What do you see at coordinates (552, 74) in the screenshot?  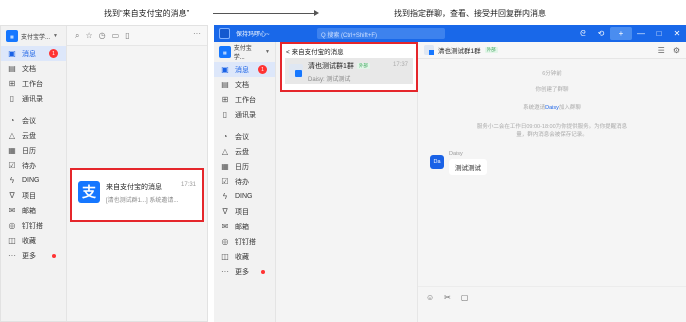 I see `system-time: 6分钟前` at bounding box center [552, 74].